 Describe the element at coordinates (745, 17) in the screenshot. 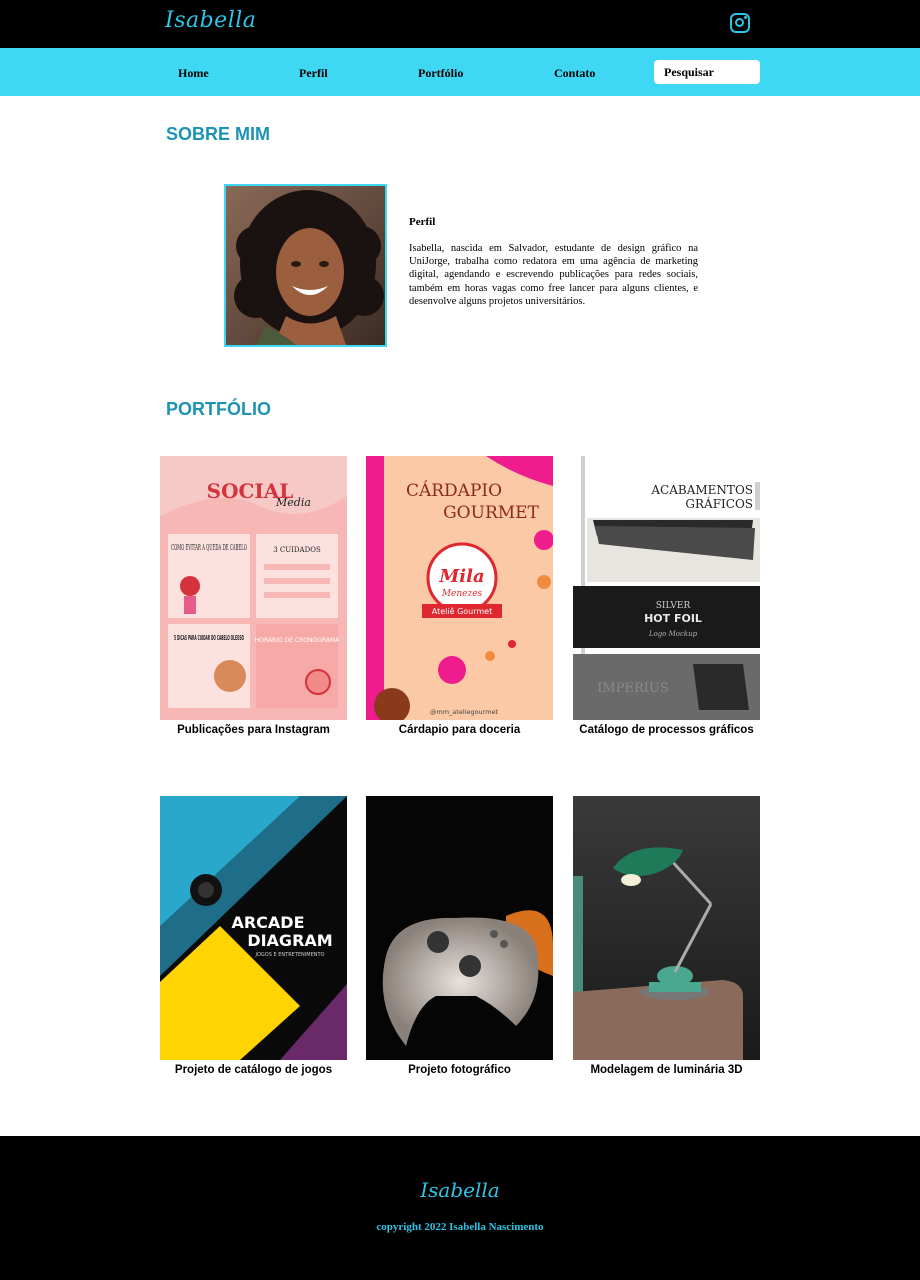

I see `instagram-dot` at that location.